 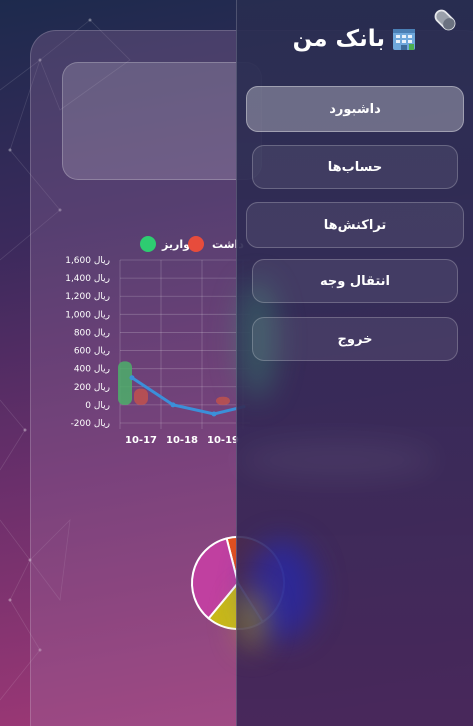 I want to click on nav-transactions-button: تراکنش‌ها, so click(x=355, y=225).